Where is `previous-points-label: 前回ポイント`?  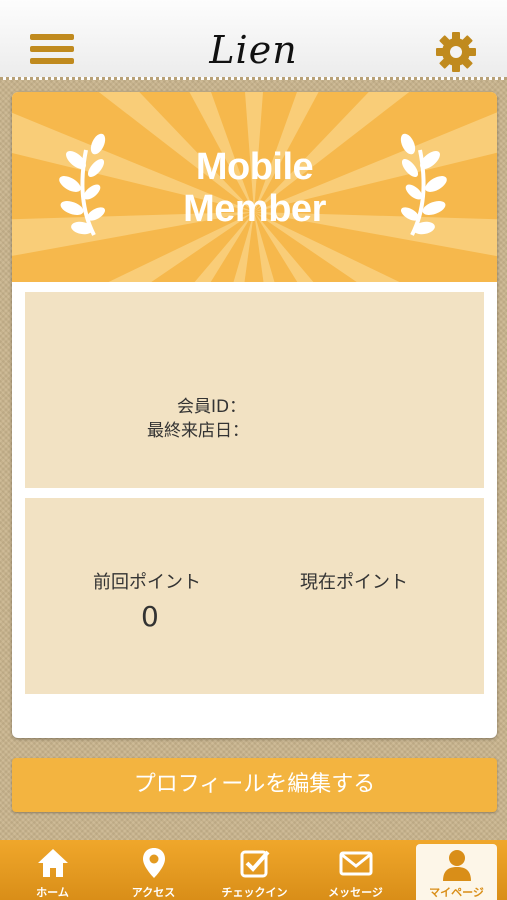
previous-points-label: 前回ポイント is located at coordinates (147, 582).